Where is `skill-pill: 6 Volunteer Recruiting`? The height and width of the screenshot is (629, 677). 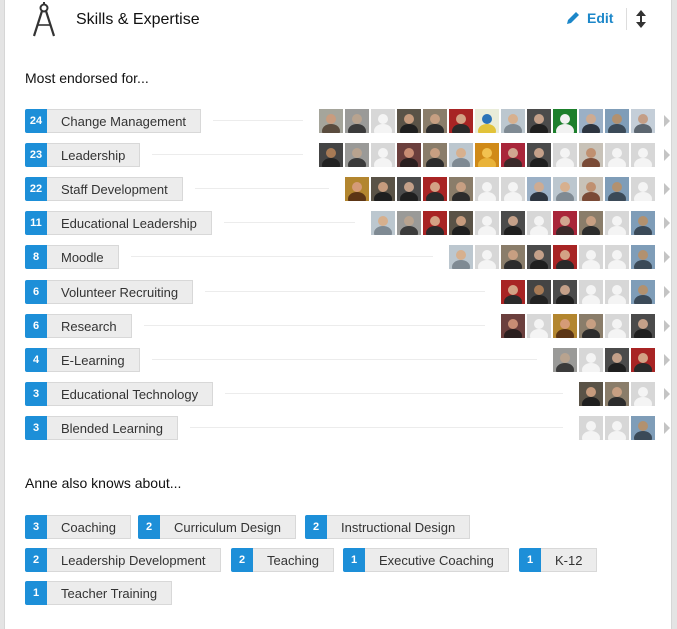
skill-pill: 6 Volunteer Recruiting is located at coordinates (109, 292).